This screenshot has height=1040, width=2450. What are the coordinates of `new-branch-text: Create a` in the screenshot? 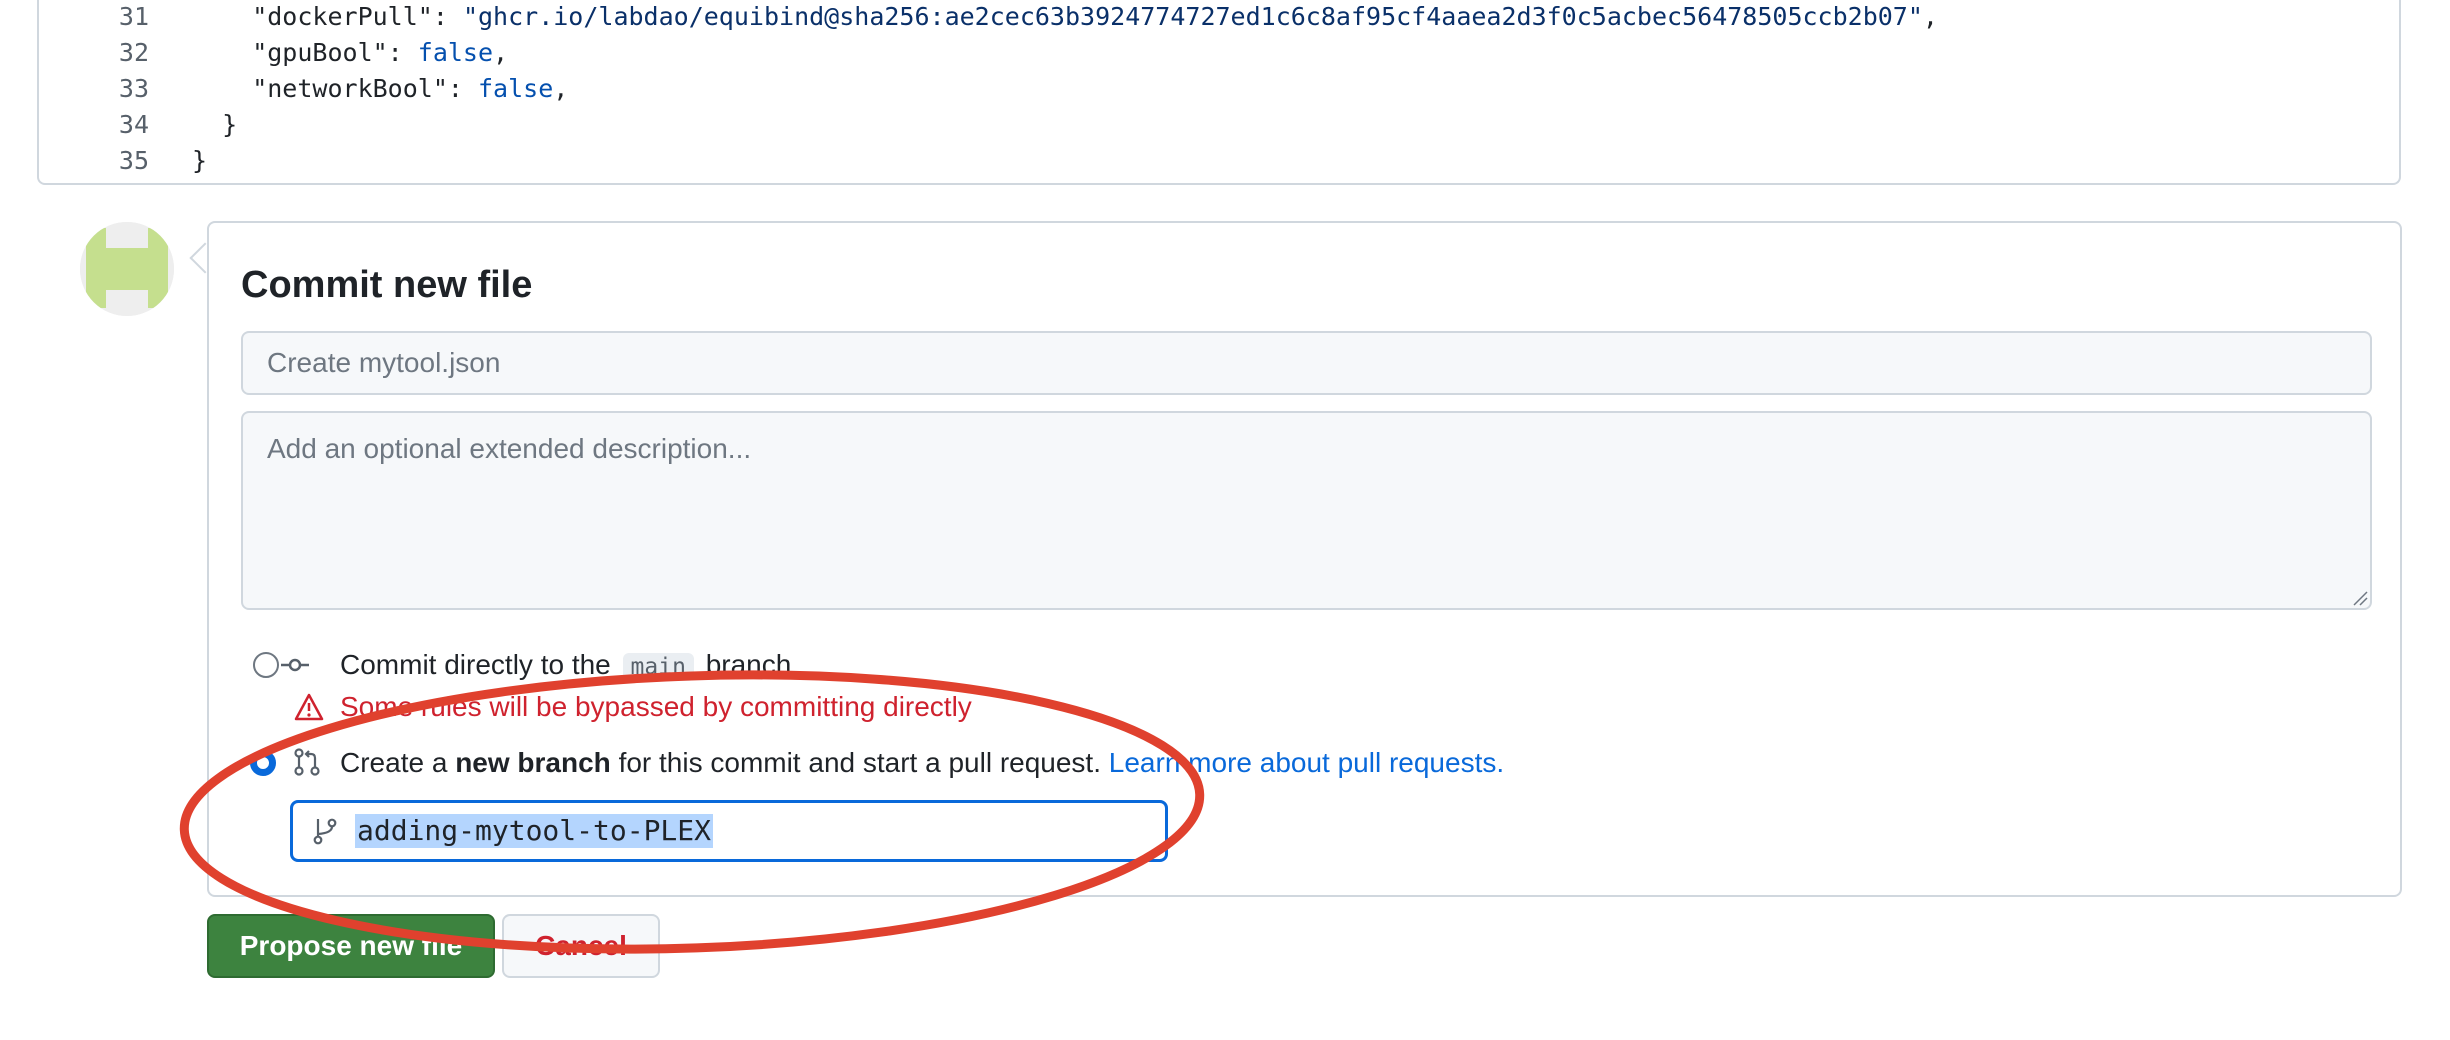 It's located at (394, 762).